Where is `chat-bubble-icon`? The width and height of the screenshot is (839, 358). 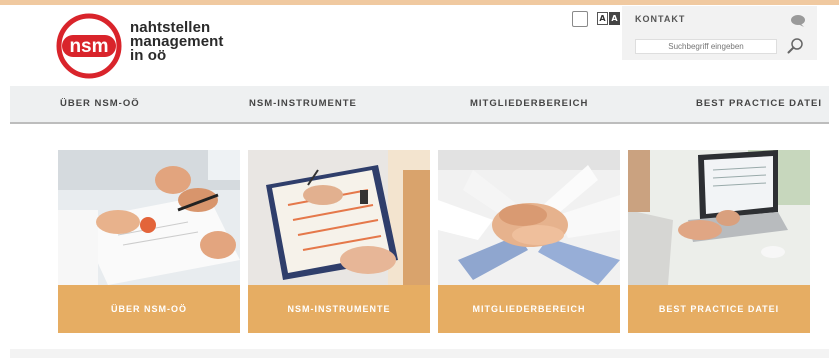
chat-bubble-icon is located at coordinates (798, 21).